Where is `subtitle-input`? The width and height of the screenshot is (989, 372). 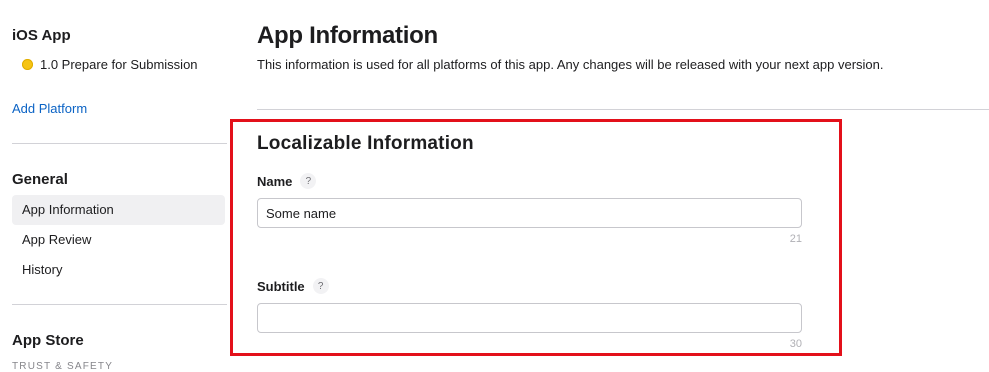
subtitle-input is located at coordinates (529, 318).